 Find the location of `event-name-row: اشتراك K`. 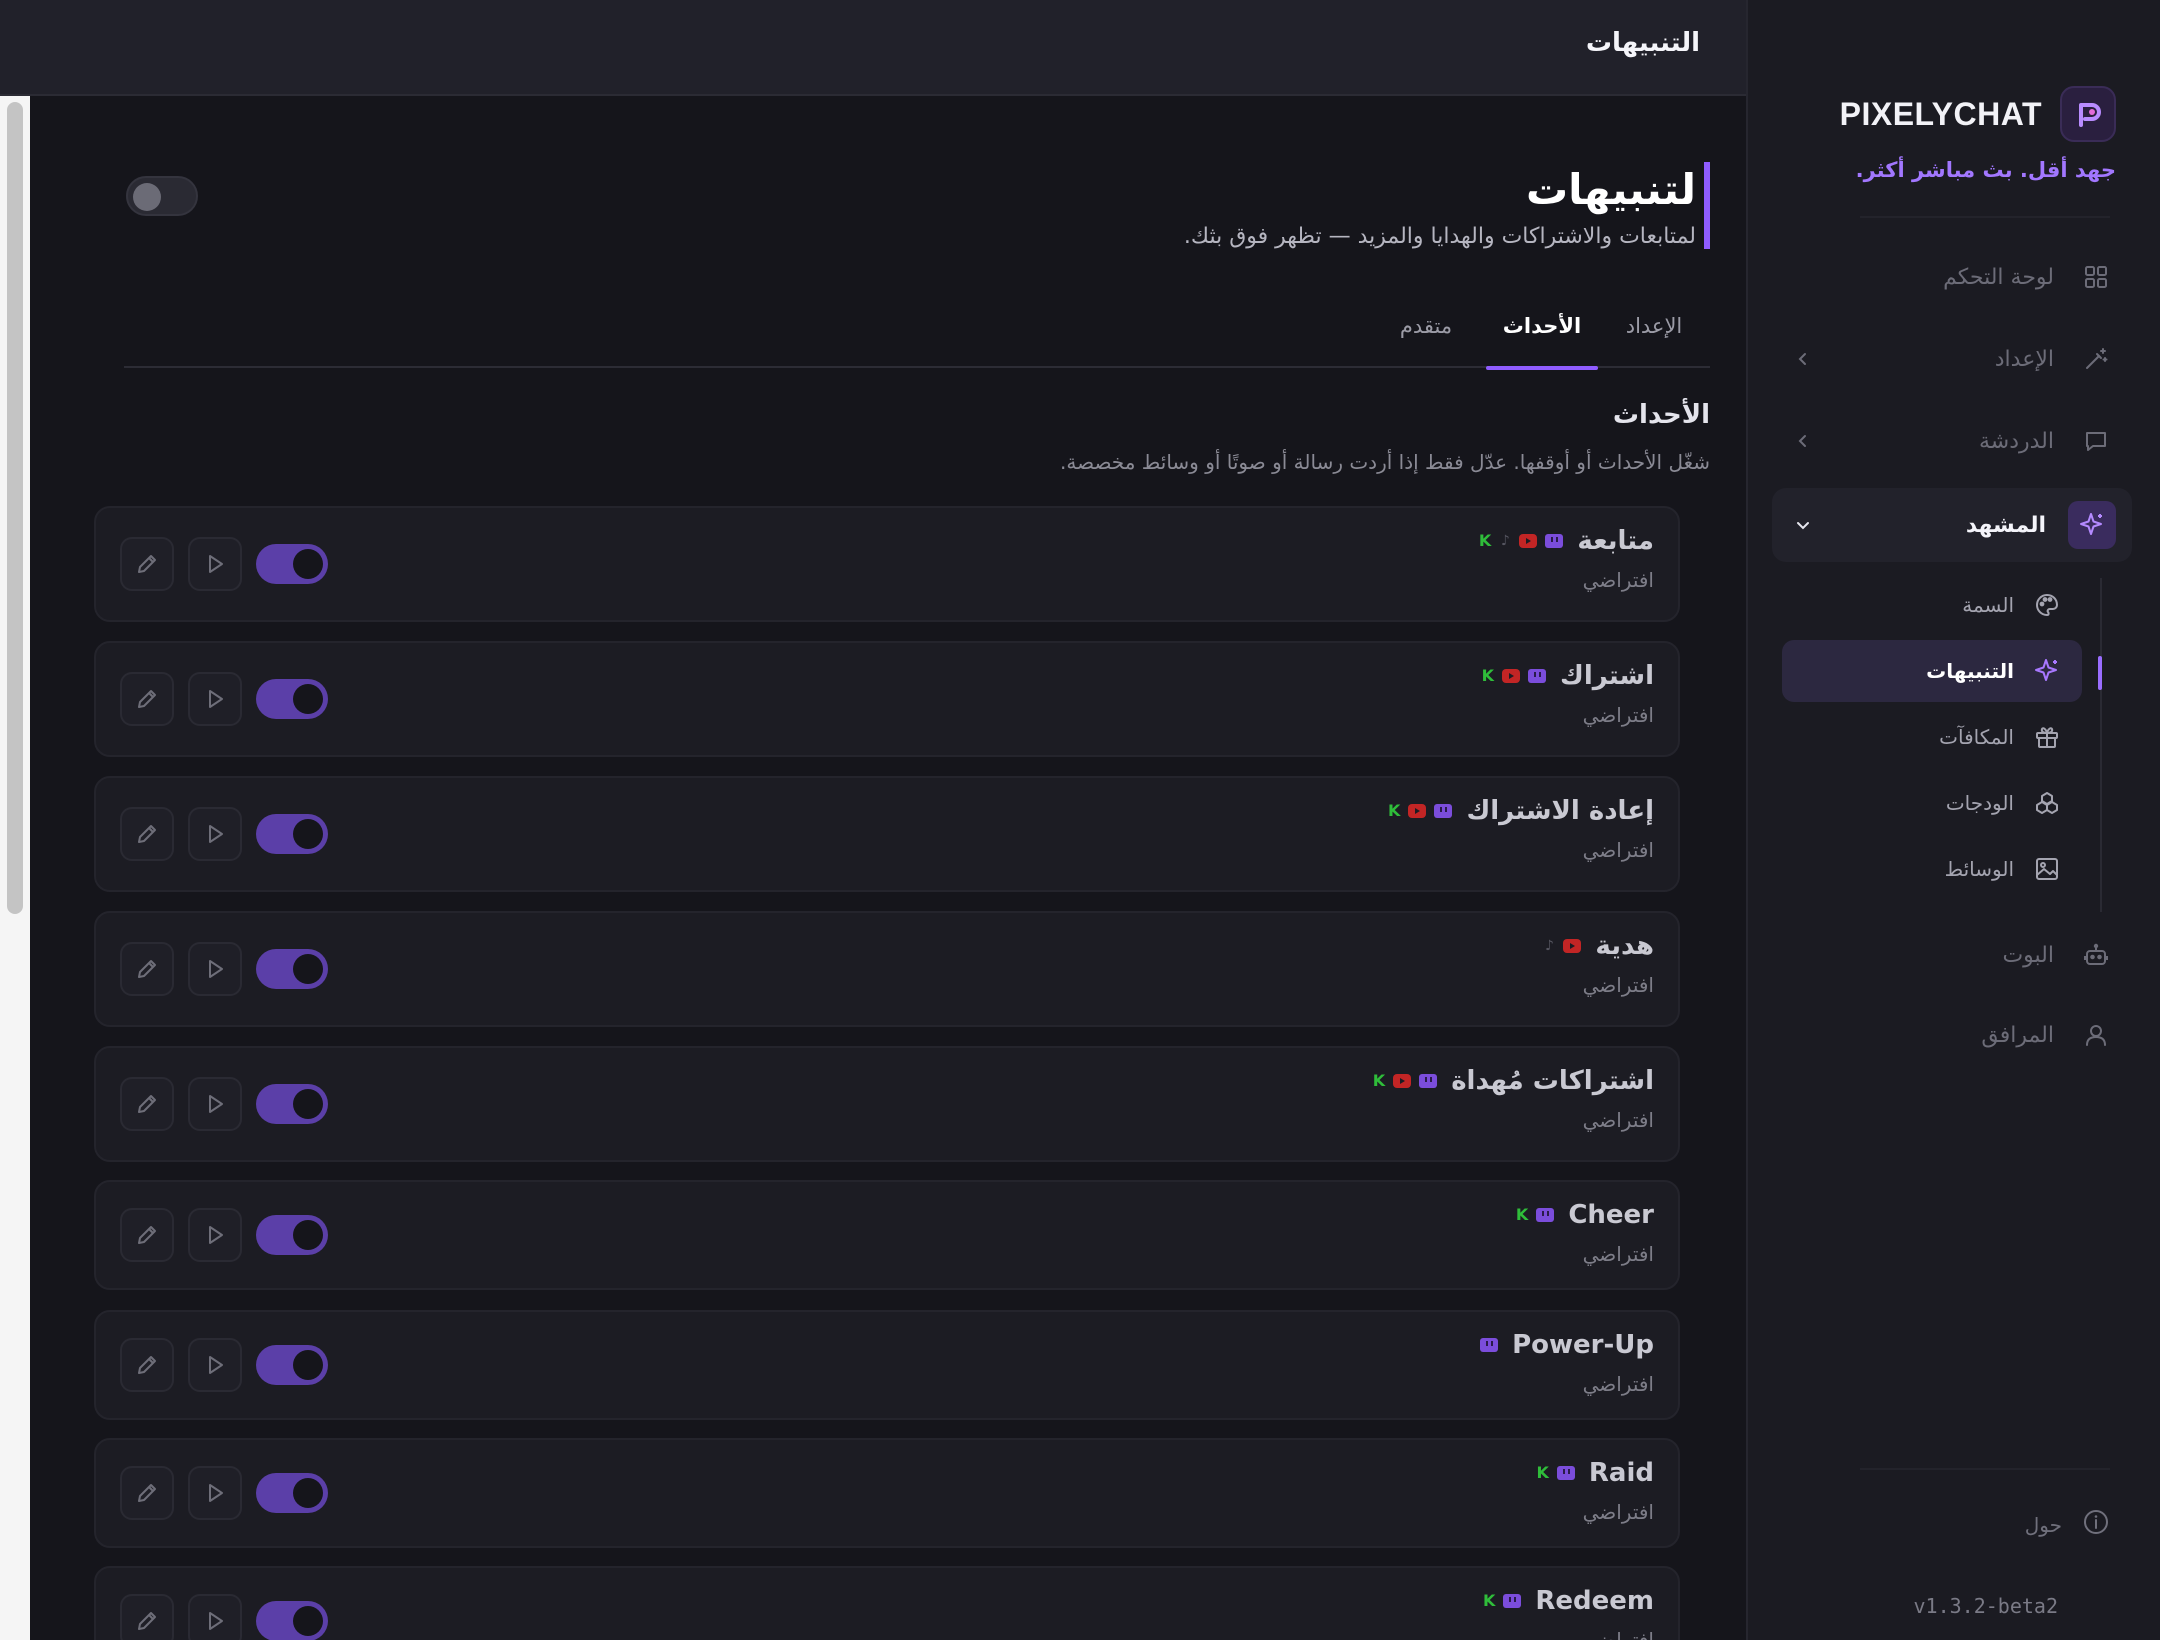

event-name-row: اشتراك K is located at coordinates (1566, 676).